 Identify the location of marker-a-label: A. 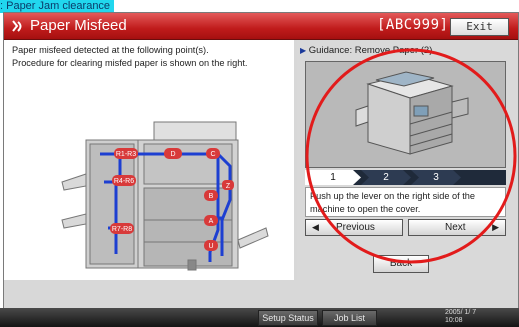
(211, 221).